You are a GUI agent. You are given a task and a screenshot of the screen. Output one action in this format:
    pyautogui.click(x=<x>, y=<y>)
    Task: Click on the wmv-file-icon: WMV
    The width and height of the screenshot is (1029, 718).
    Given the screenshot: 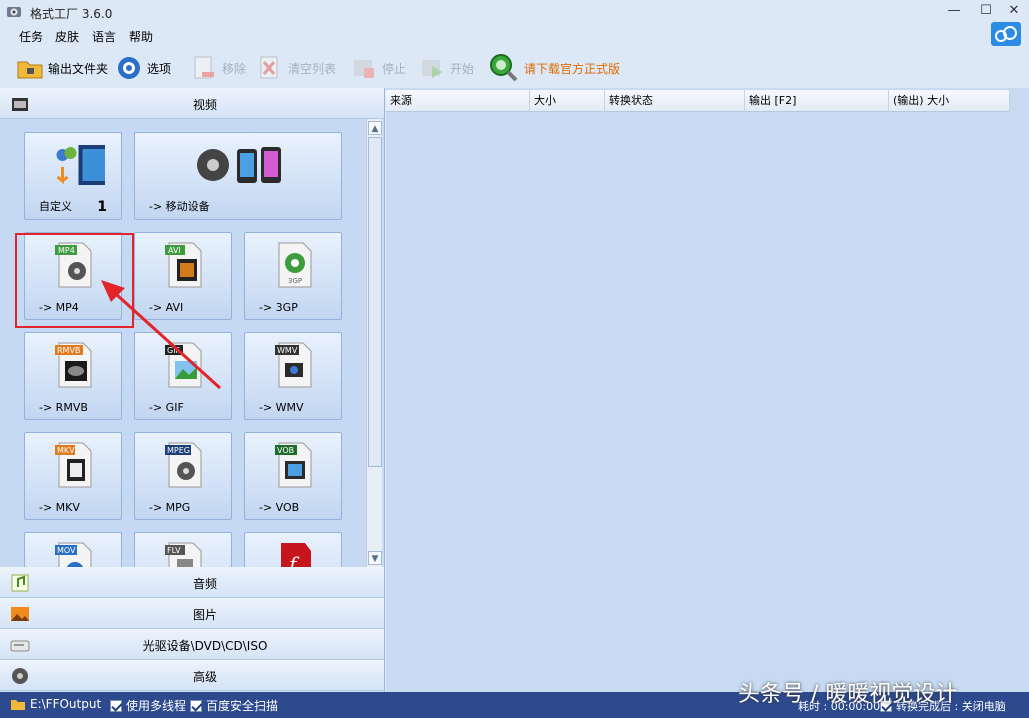 What is the action you would take?
    pyautogui.click(x=293, y=365)
    